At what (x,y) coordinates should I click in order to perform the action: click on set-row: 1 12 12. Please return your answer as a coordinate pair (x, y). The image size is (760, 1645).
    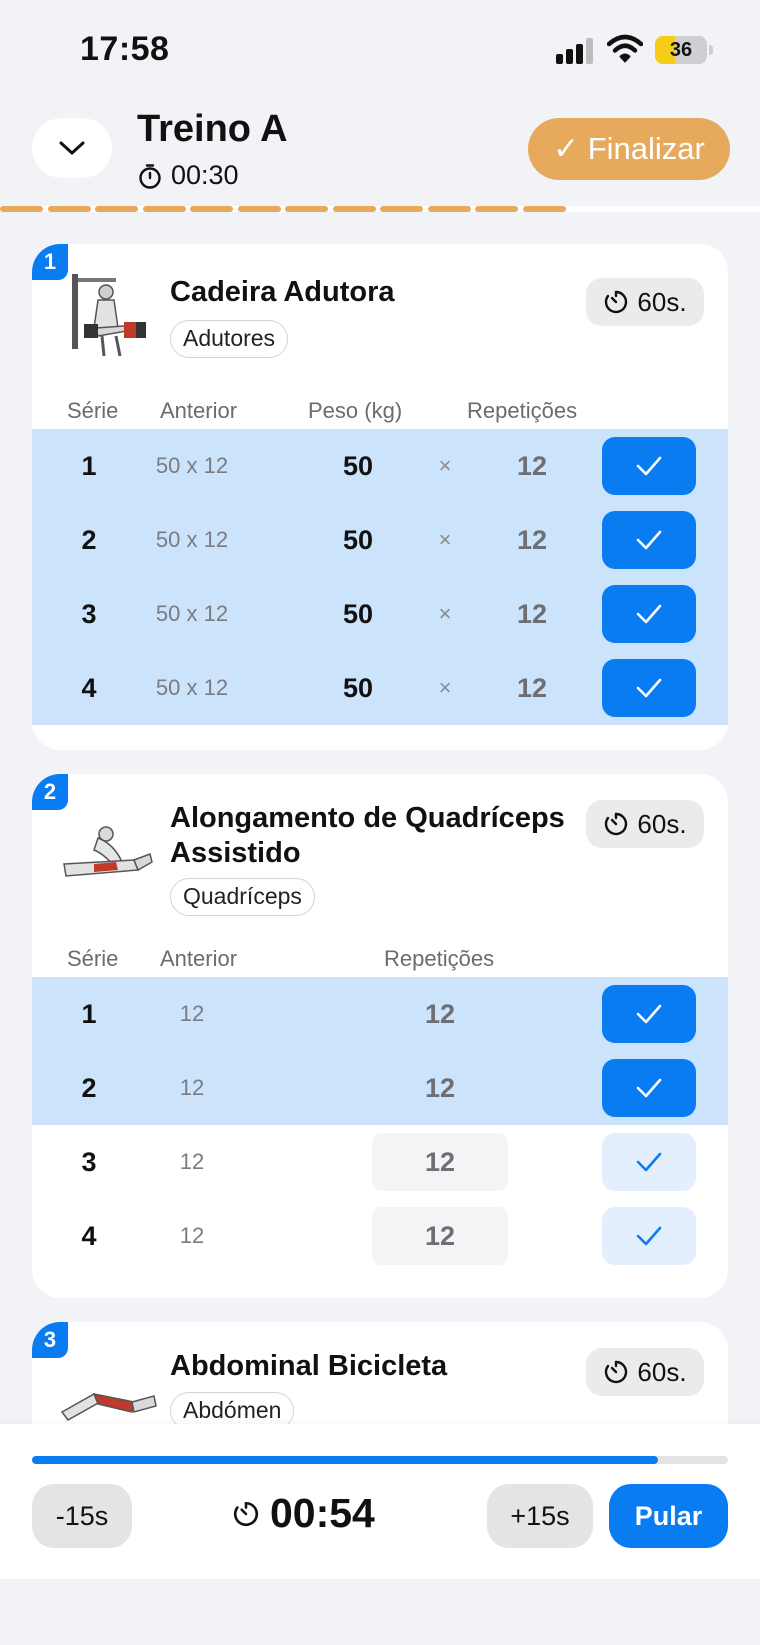
    Looking at the image, I should click on (380, 1014).